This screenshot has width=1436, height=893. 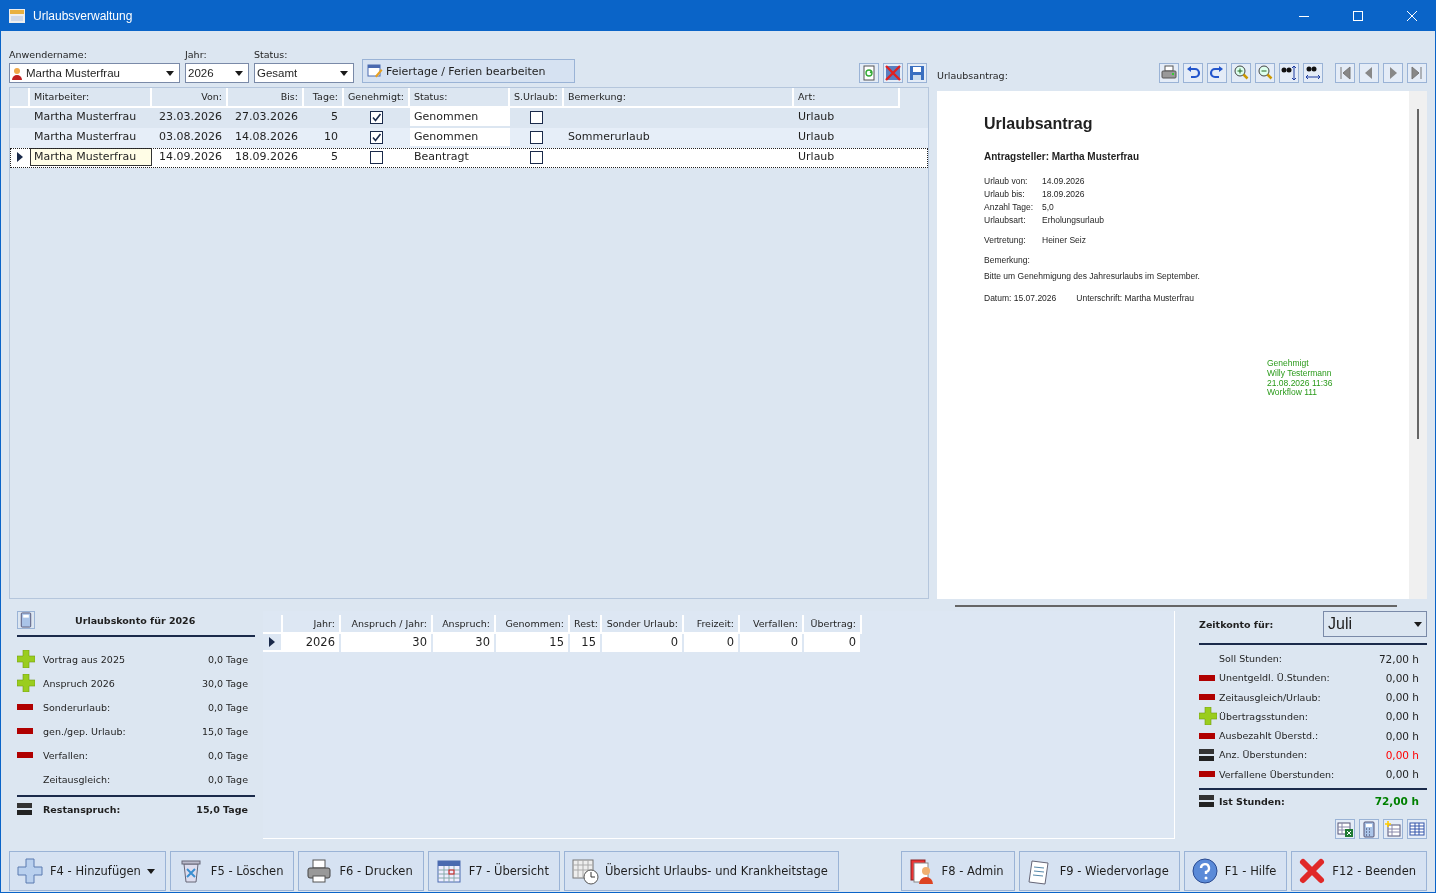 I want to click on table-row: Martha Musterfrau 23.03.2026 27.03.2026 5 Genommen Urlaub, so click(x=469, y=118).